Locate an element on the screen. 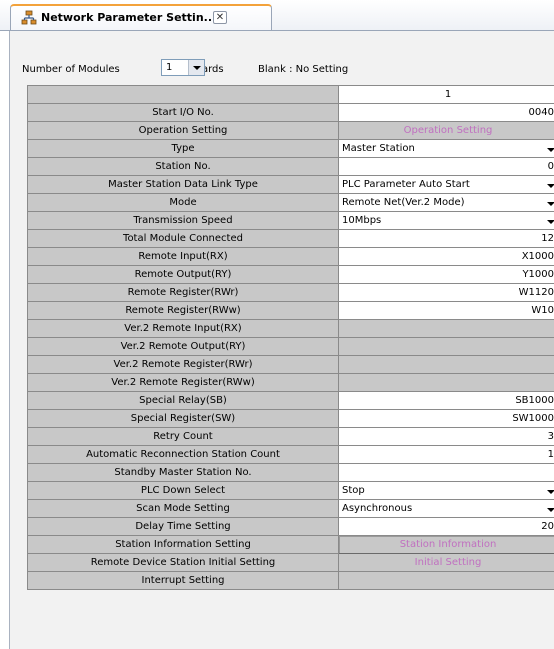 Image resolution: width=554 pixels, height=649 pixels. table-row: Interrupt Setting is located at coordinates (290, 580).